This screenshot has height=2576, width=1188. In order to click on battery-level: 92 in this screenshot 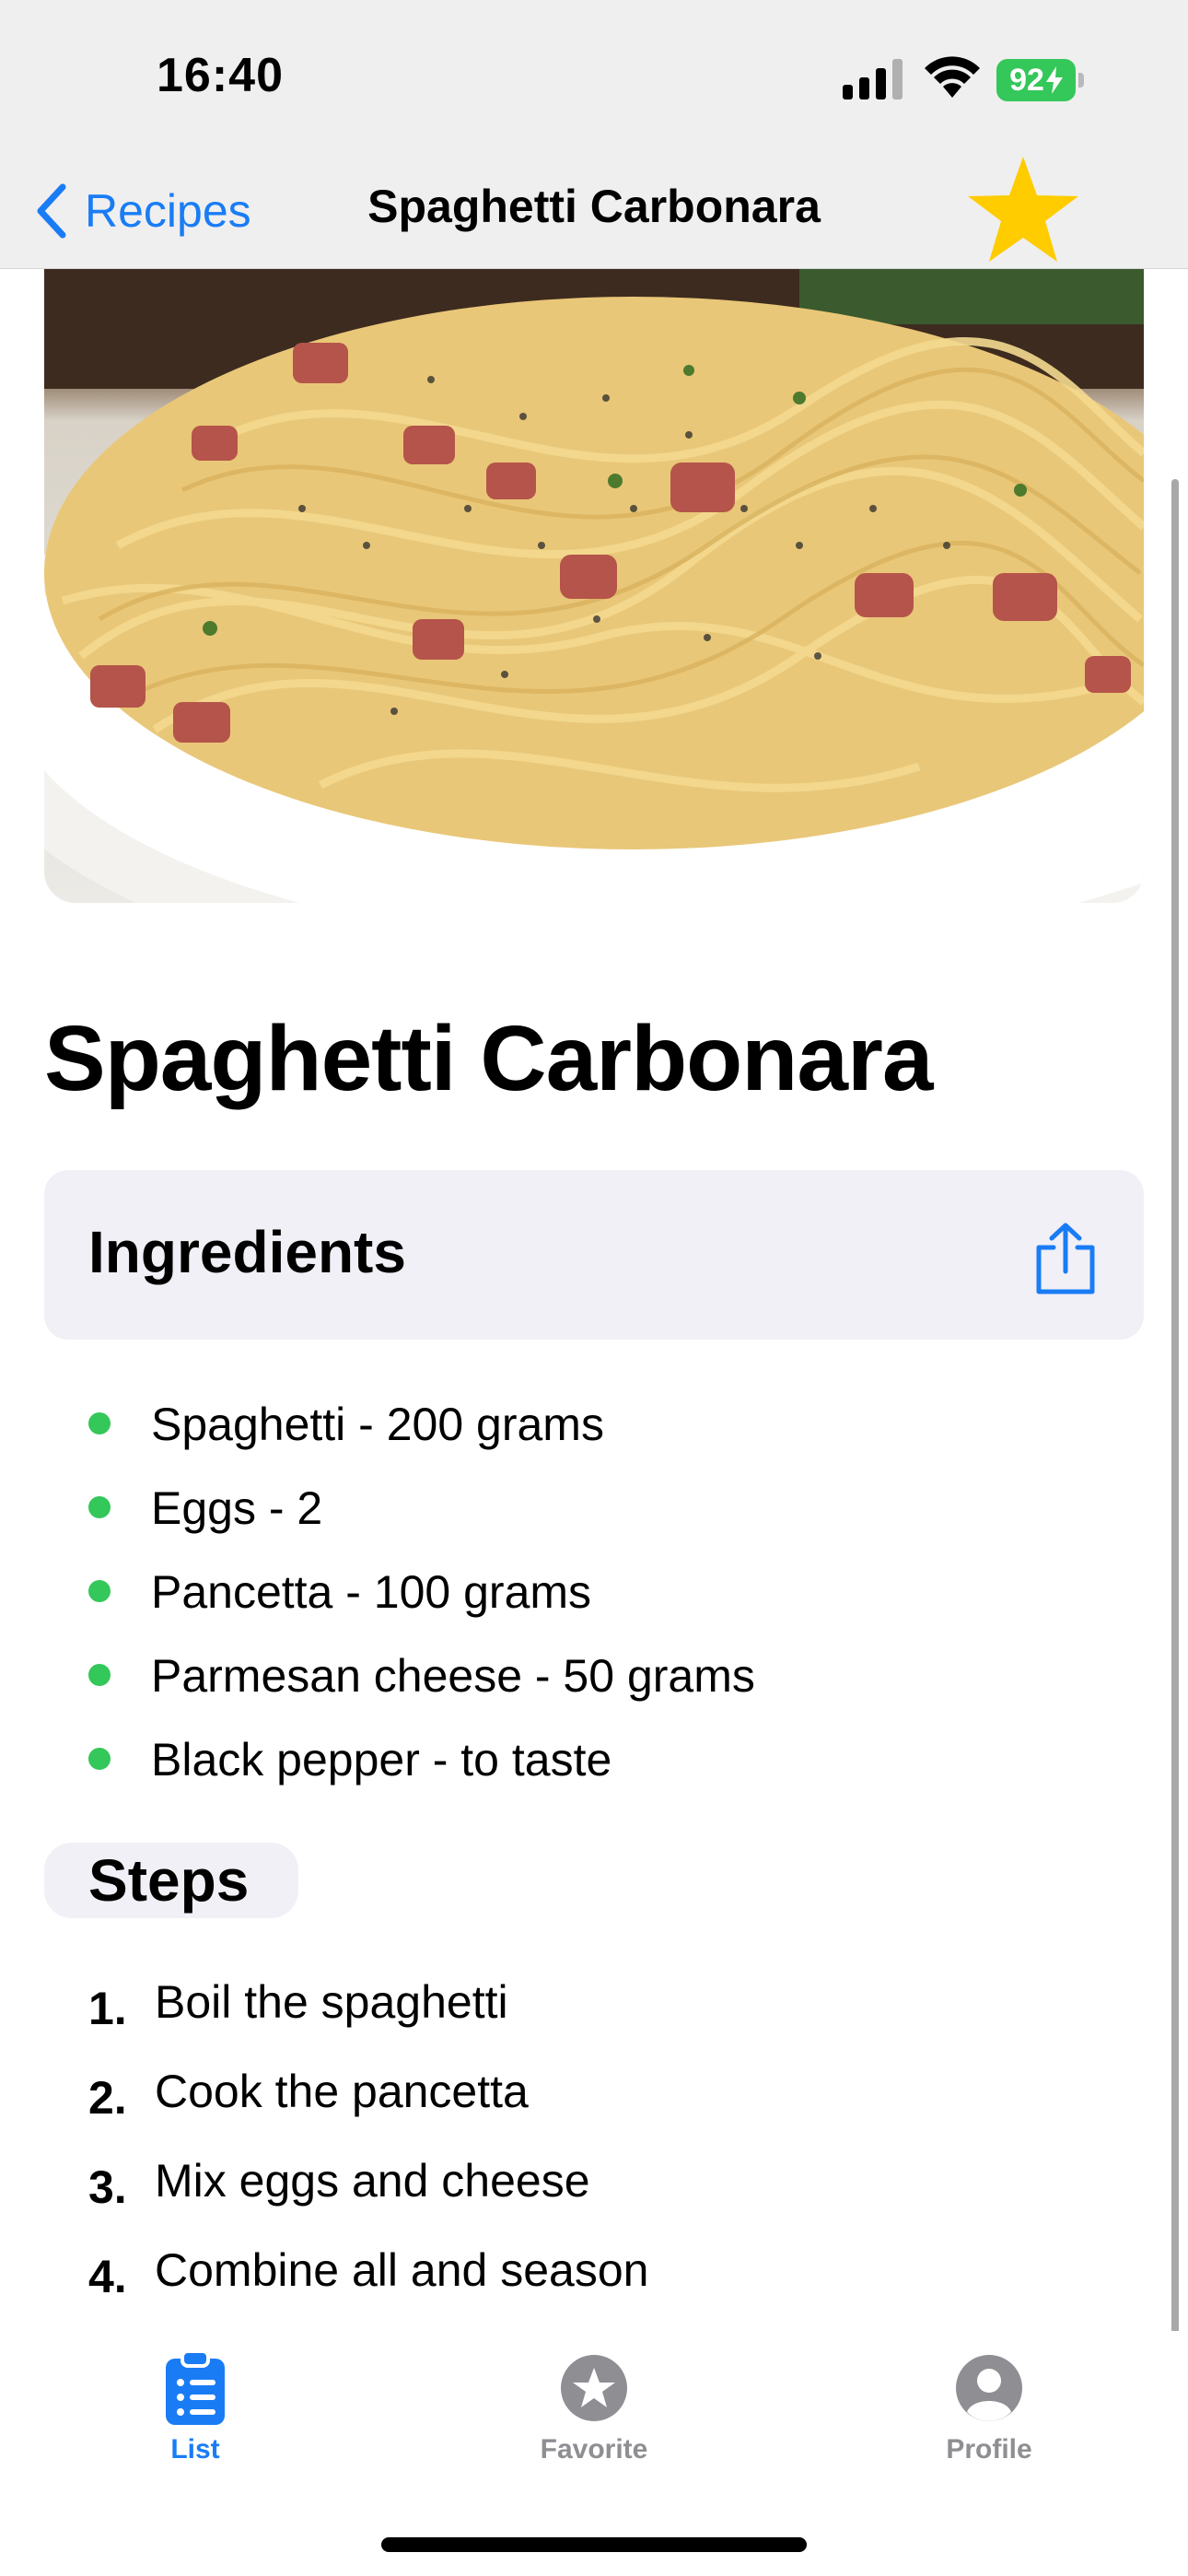, I will do `click(1036, 80)`.